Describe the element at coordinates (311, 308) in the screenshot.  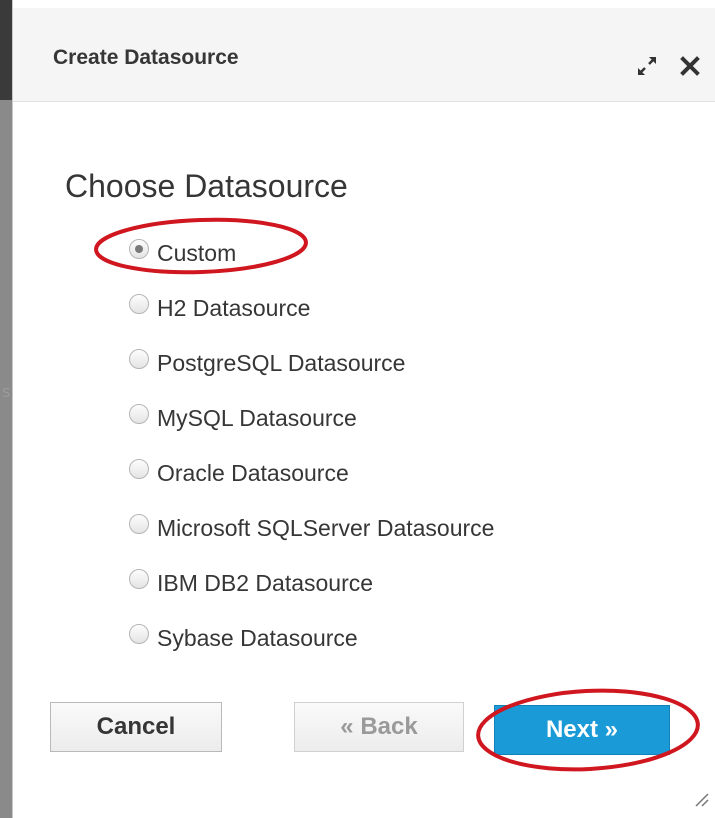
I see `radio-option-h2: H2 Datasource` at that location.